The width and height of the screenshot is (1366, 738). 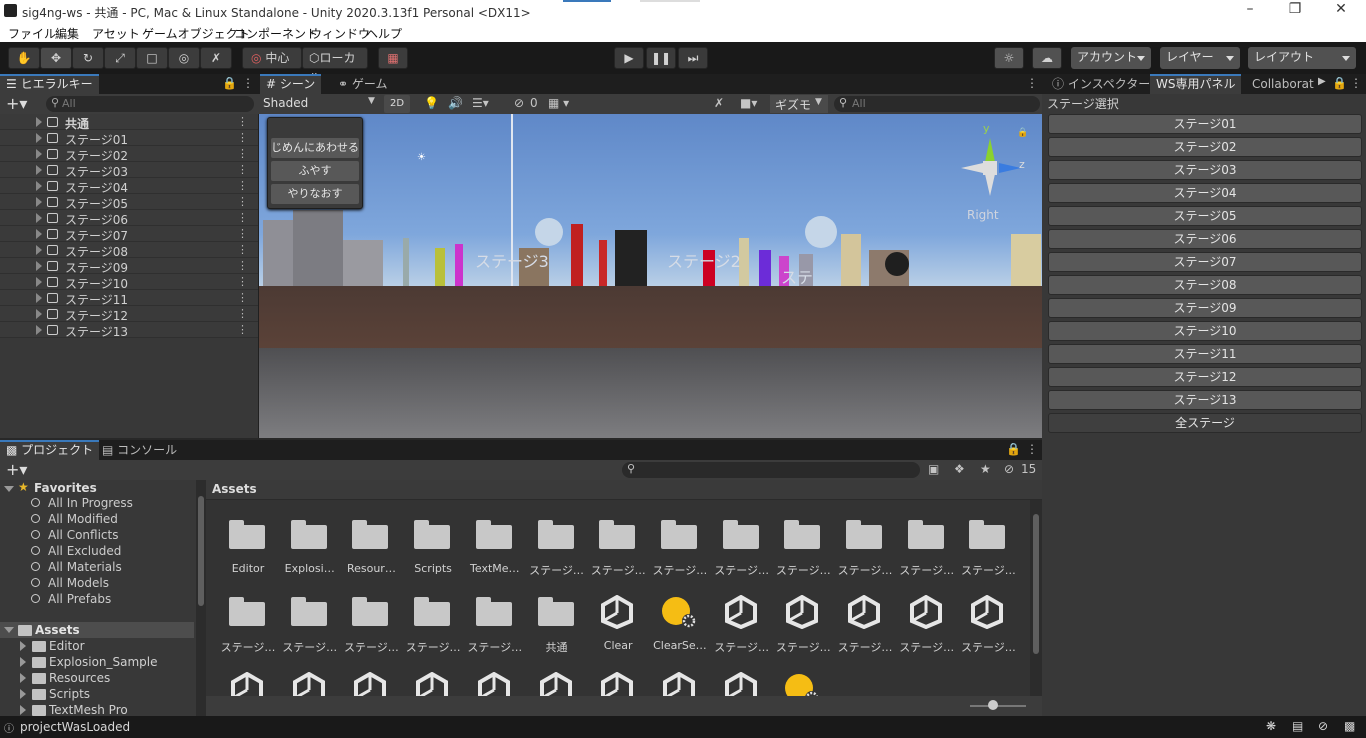 I want to click on hierarchy-item: ステージ06 ⋮, so click(x=129, y=218).